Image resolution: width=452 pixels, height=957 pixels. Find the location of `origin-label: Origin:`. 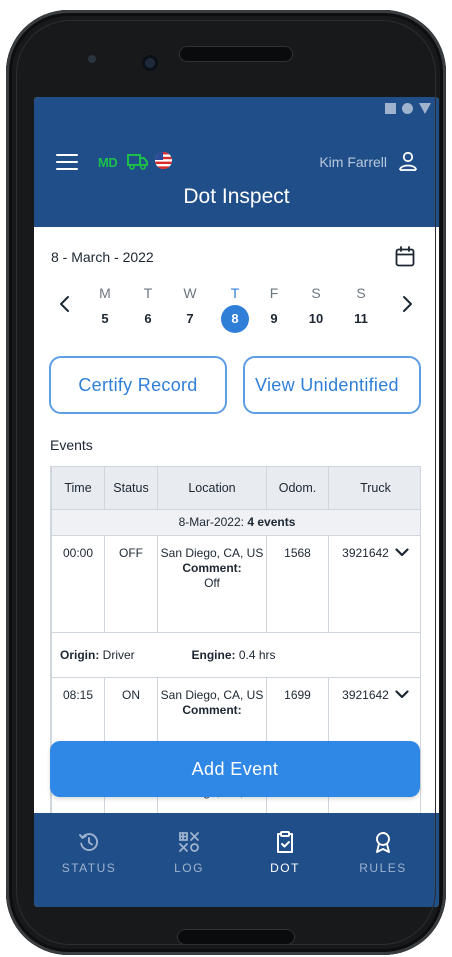

origin-label: Origin: is located at coordinates (80, 654).